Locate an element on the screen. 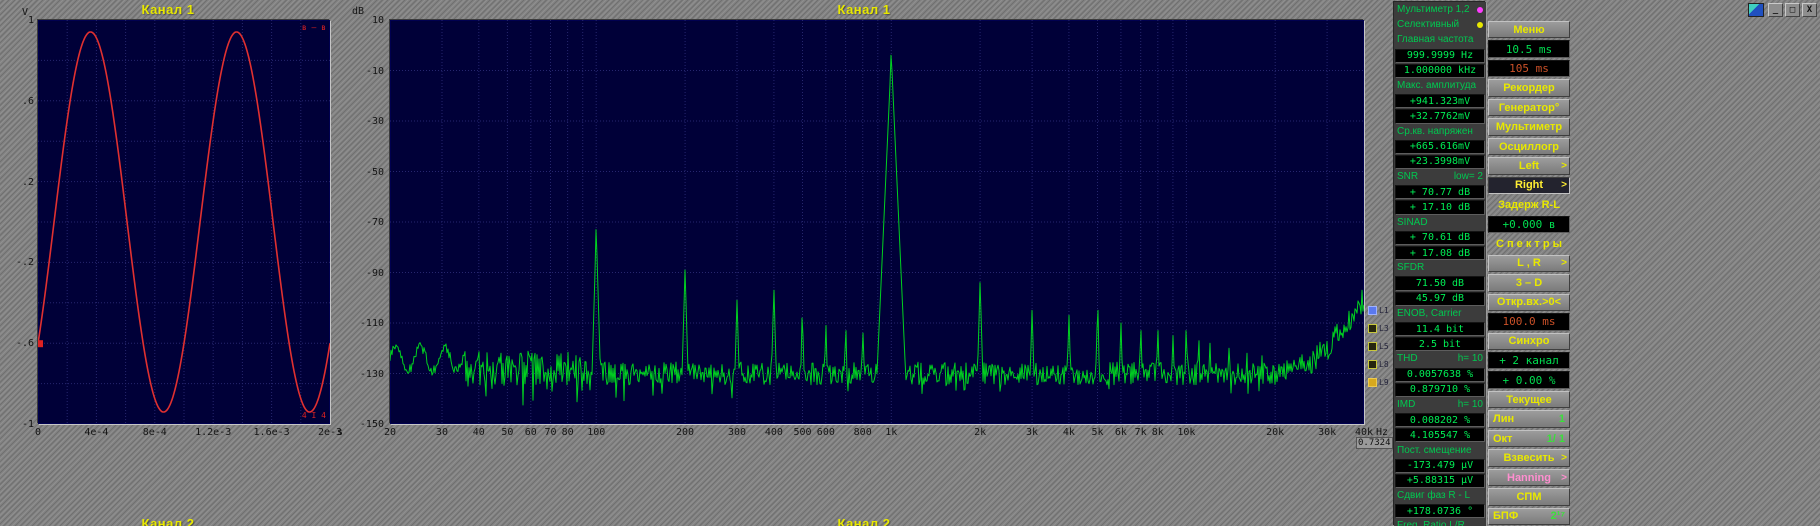  lin-scale-button: Лин 1 is located at coordinates (1529, 419).